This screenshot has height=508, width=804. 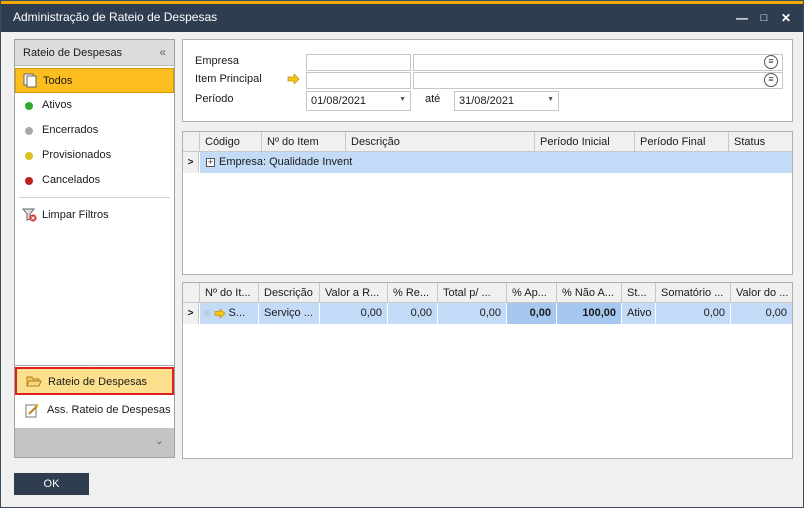 What do you see at coordinates (98, 382) in the screenshot?
I see `nav-rateio-despesas-label: Rateio de Despesas` at bounding box center [98, 382].